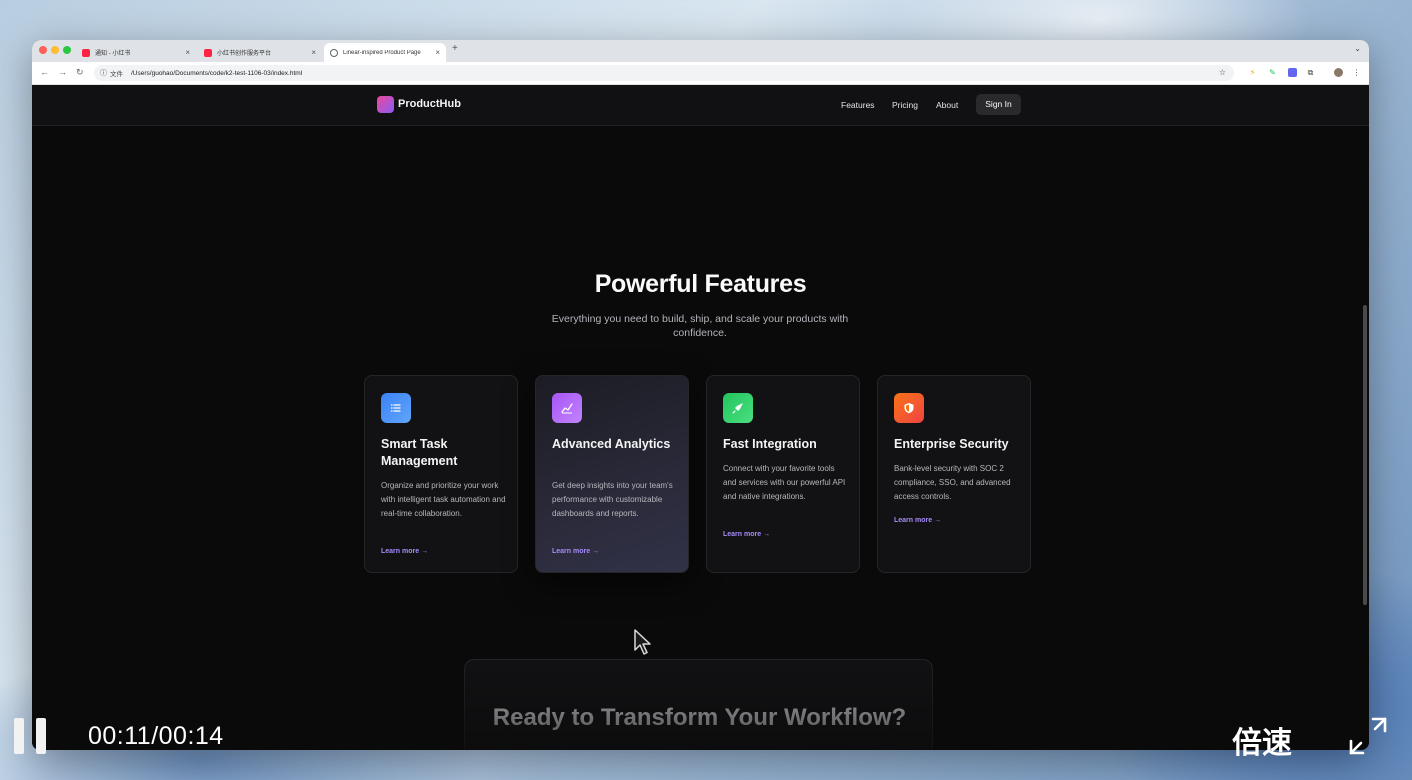  What do you see at coordinates (80, 72) in the screenshot?
I see `reload-icon: ↻` at bounding box center [80, 72].